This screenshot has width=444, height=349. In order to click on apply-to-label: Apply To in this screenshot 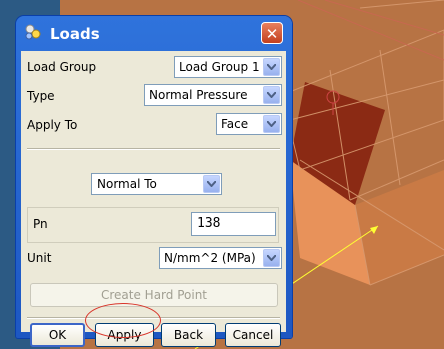, I will do `click(52, 125)`.